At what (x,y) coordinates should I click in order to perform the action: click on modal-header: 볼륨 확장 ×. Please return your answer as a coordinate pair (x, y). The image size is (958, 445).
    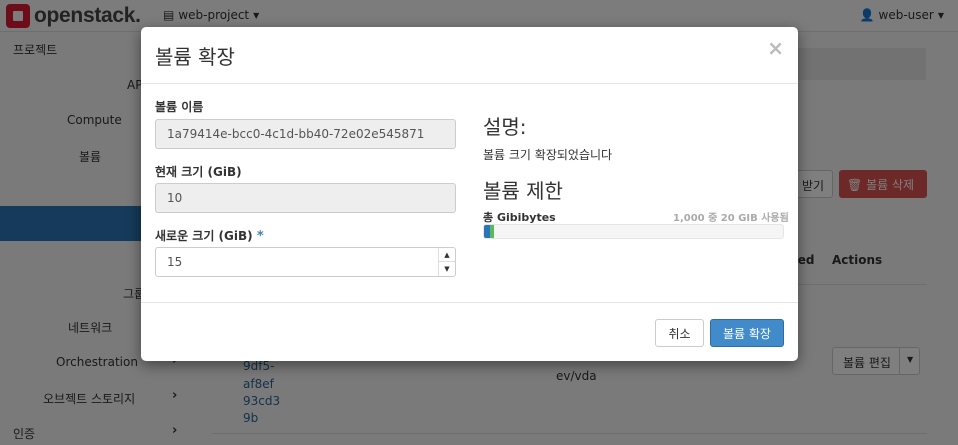
    Looking at the image, I should click on (469, 55).